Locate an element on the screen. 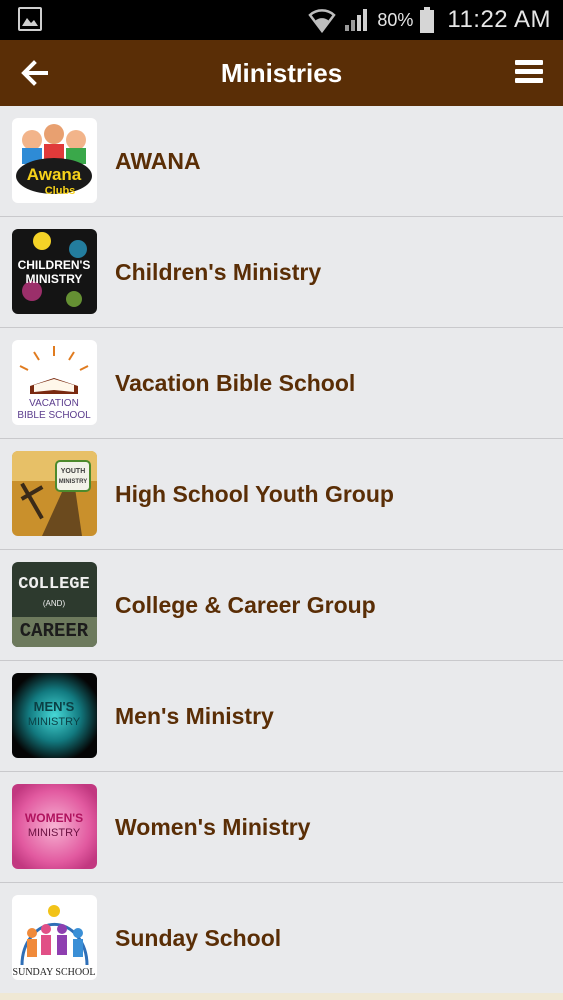 The image size is (563, 1000). logo-text: WOMEN'S is located at coordinates (54, 818).